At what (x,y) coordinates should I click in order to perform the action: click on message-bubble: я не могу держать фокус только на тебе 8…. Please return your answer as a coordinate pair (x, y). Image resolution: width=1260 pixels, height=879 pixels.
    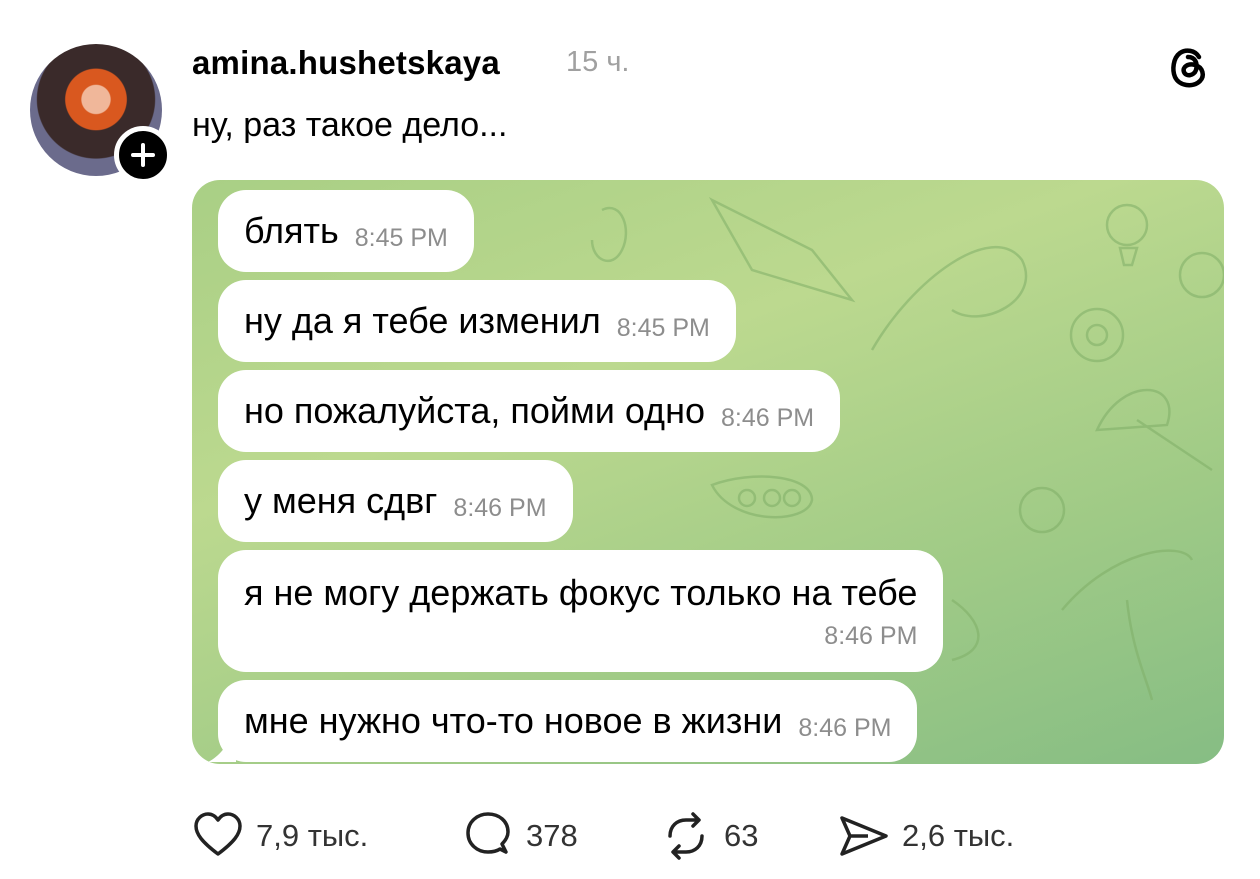
    Looking at the image, I should click on (581, 611).